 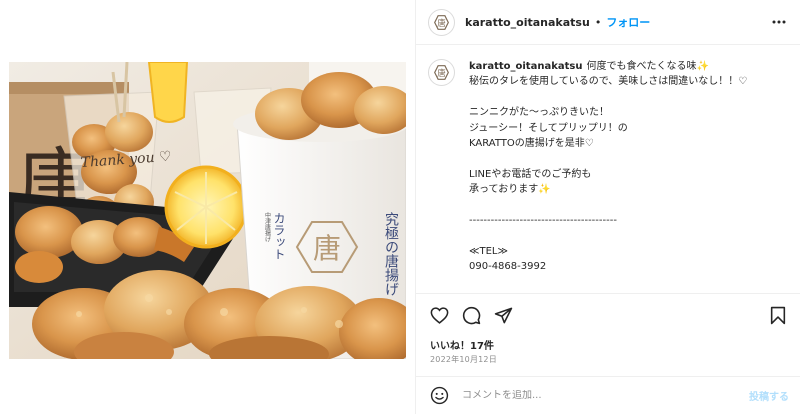 What do you see at coordinates (439, 316) in the screenshot?
I see `heart-icon` at bounding box center [439, 316].